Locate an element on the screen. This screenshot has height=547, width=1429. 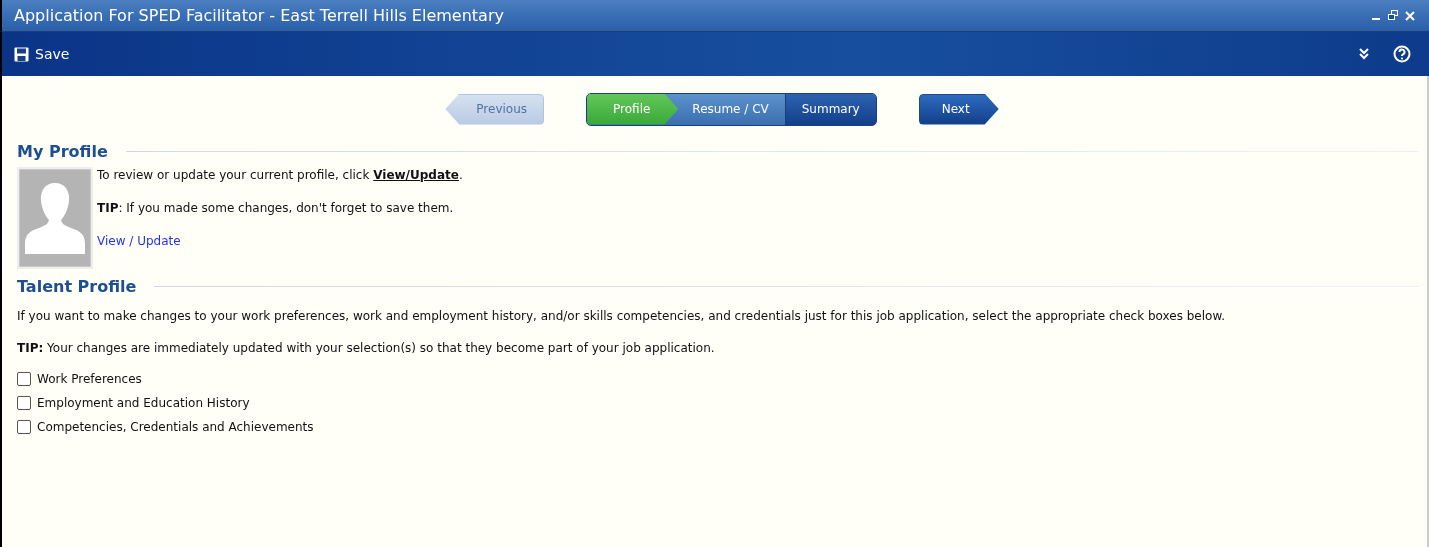
checkbox-label: Competencies, Credentials and Achievements is located at coordinates (175, 427).